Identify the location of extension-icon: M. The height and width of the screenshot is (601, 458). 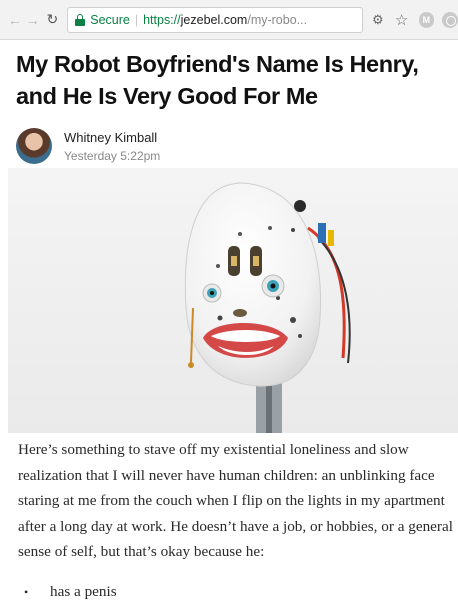
(426, 19).